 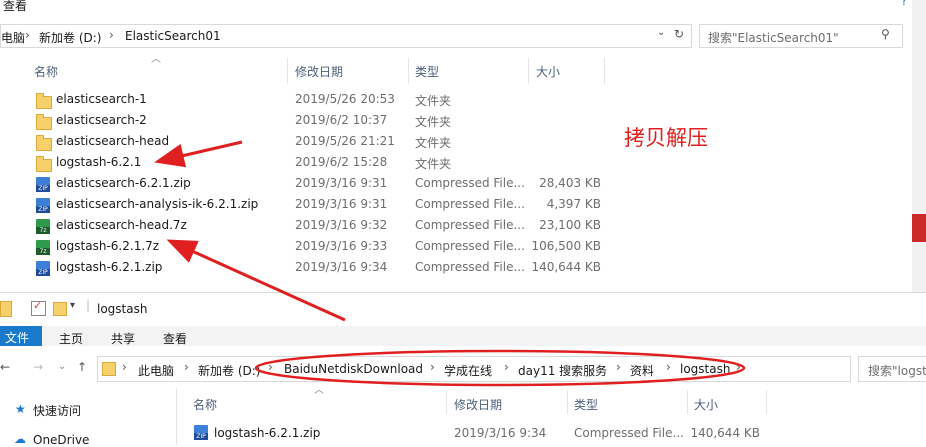 I want to click on arrow-to-logstash-folder, so click(x=198, y=154).